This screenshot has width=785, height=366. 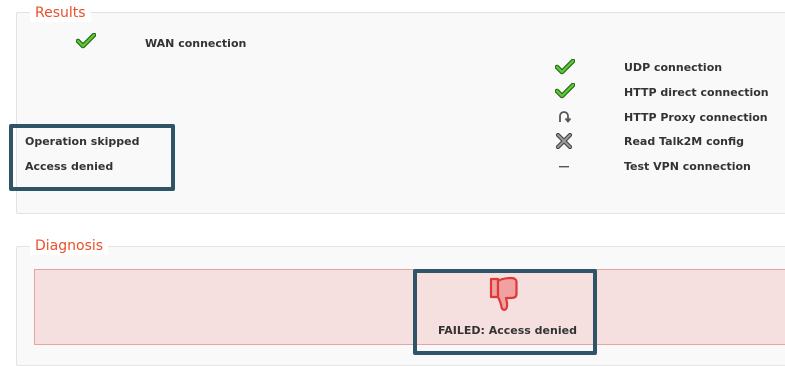 I want to click on check-label-read-talk2m: Read Talk2M config, so click(x=684, y=141).